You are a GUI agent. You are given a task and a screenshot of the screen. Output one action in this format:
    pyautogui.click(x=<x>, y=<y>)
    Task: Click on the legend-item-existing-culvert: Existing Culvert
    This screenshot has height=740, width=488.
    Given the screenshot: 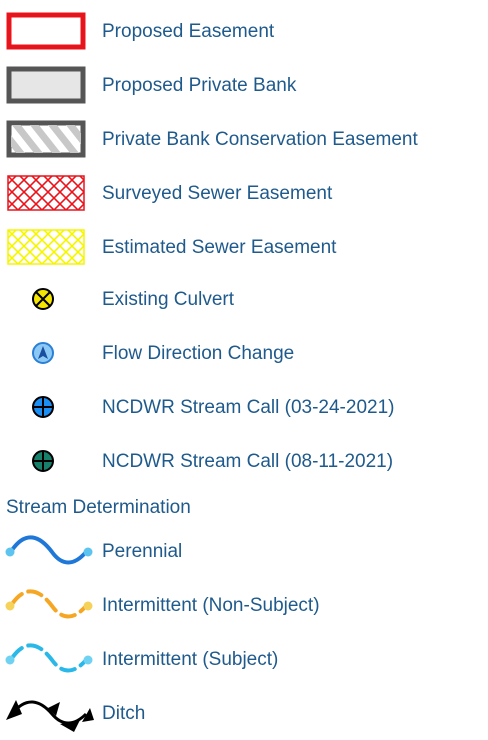 What is the action you would take?
    pyautogui.click(x=244, y=300)
    